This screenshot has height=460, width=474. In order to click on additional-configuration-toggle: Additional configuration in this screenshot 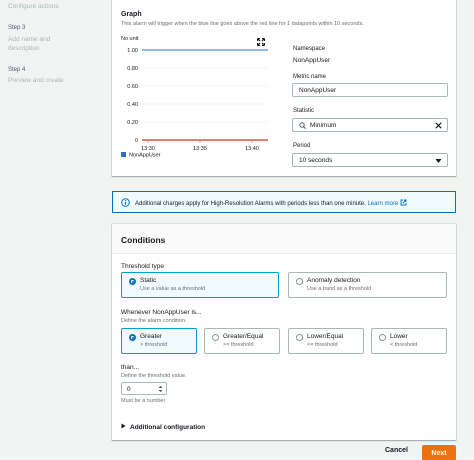, I will do `click(163, 427)`.